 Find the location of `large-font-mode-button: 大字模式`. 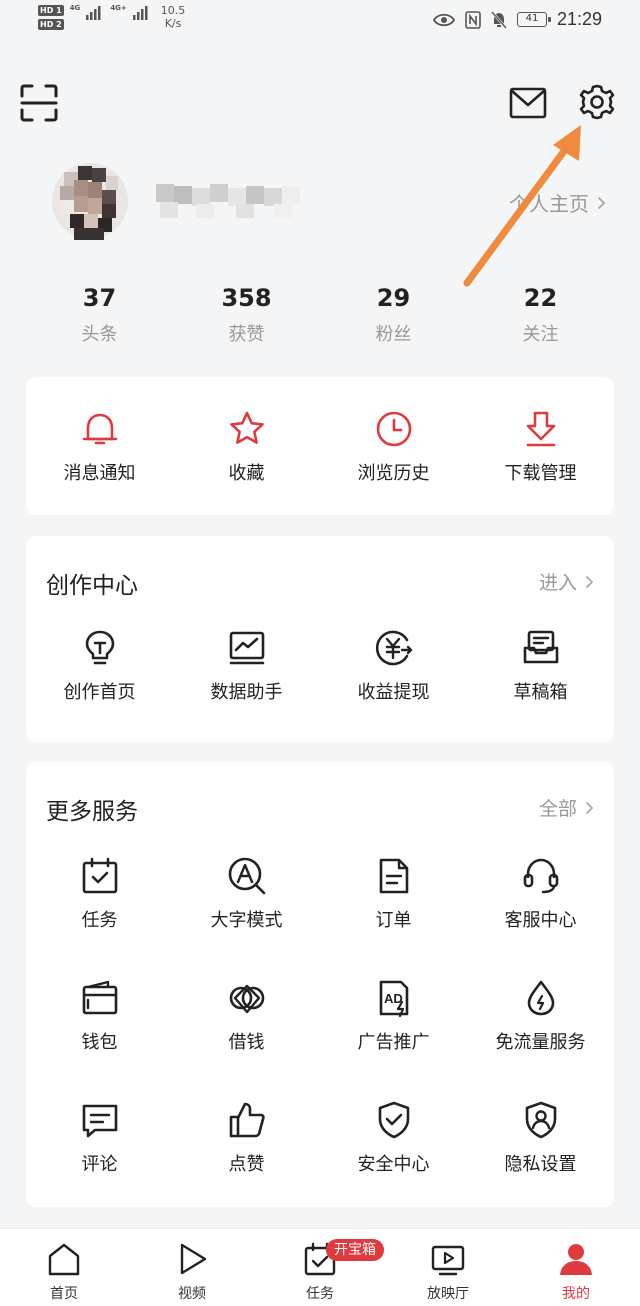

large-font-mode-button: 大字模式 is located at coordinates (246, 894).